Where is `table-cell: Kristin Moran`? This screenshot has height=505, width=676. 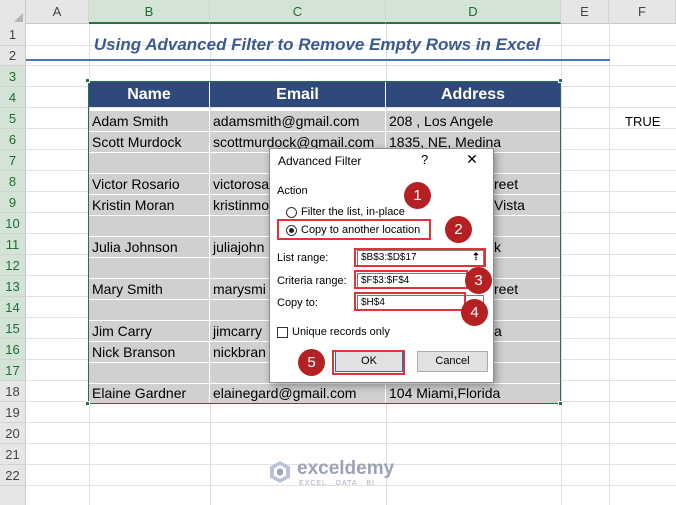 table-cell: Kristin Moran is located at coordinates (149, 205).